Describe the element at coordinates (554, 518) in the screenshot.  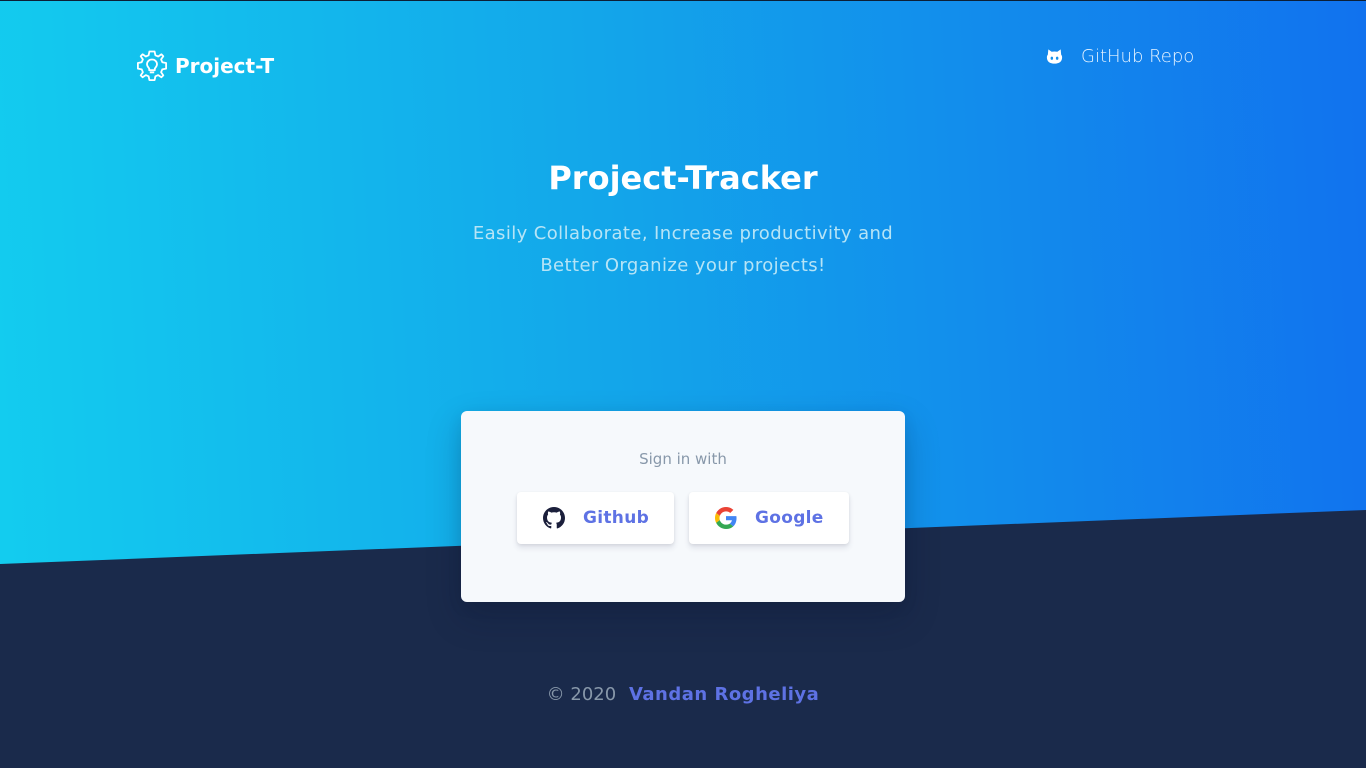
I see `github-icon` at that location.